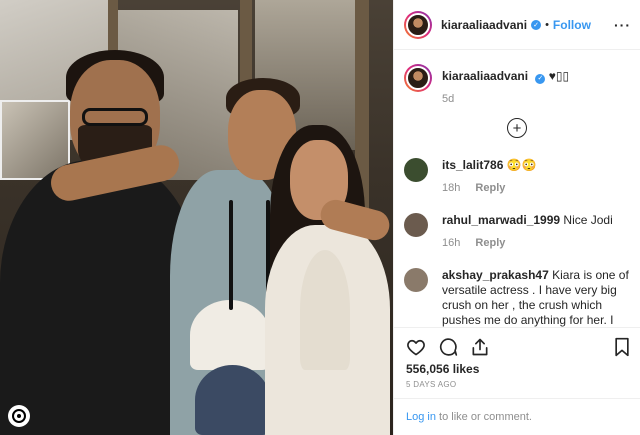 This screenshot has width=640, height=435. What do you see at coordinates (517, 128) in the screenshot?
I see `load-more-comments-button: +` at bounding box center [517, 128].